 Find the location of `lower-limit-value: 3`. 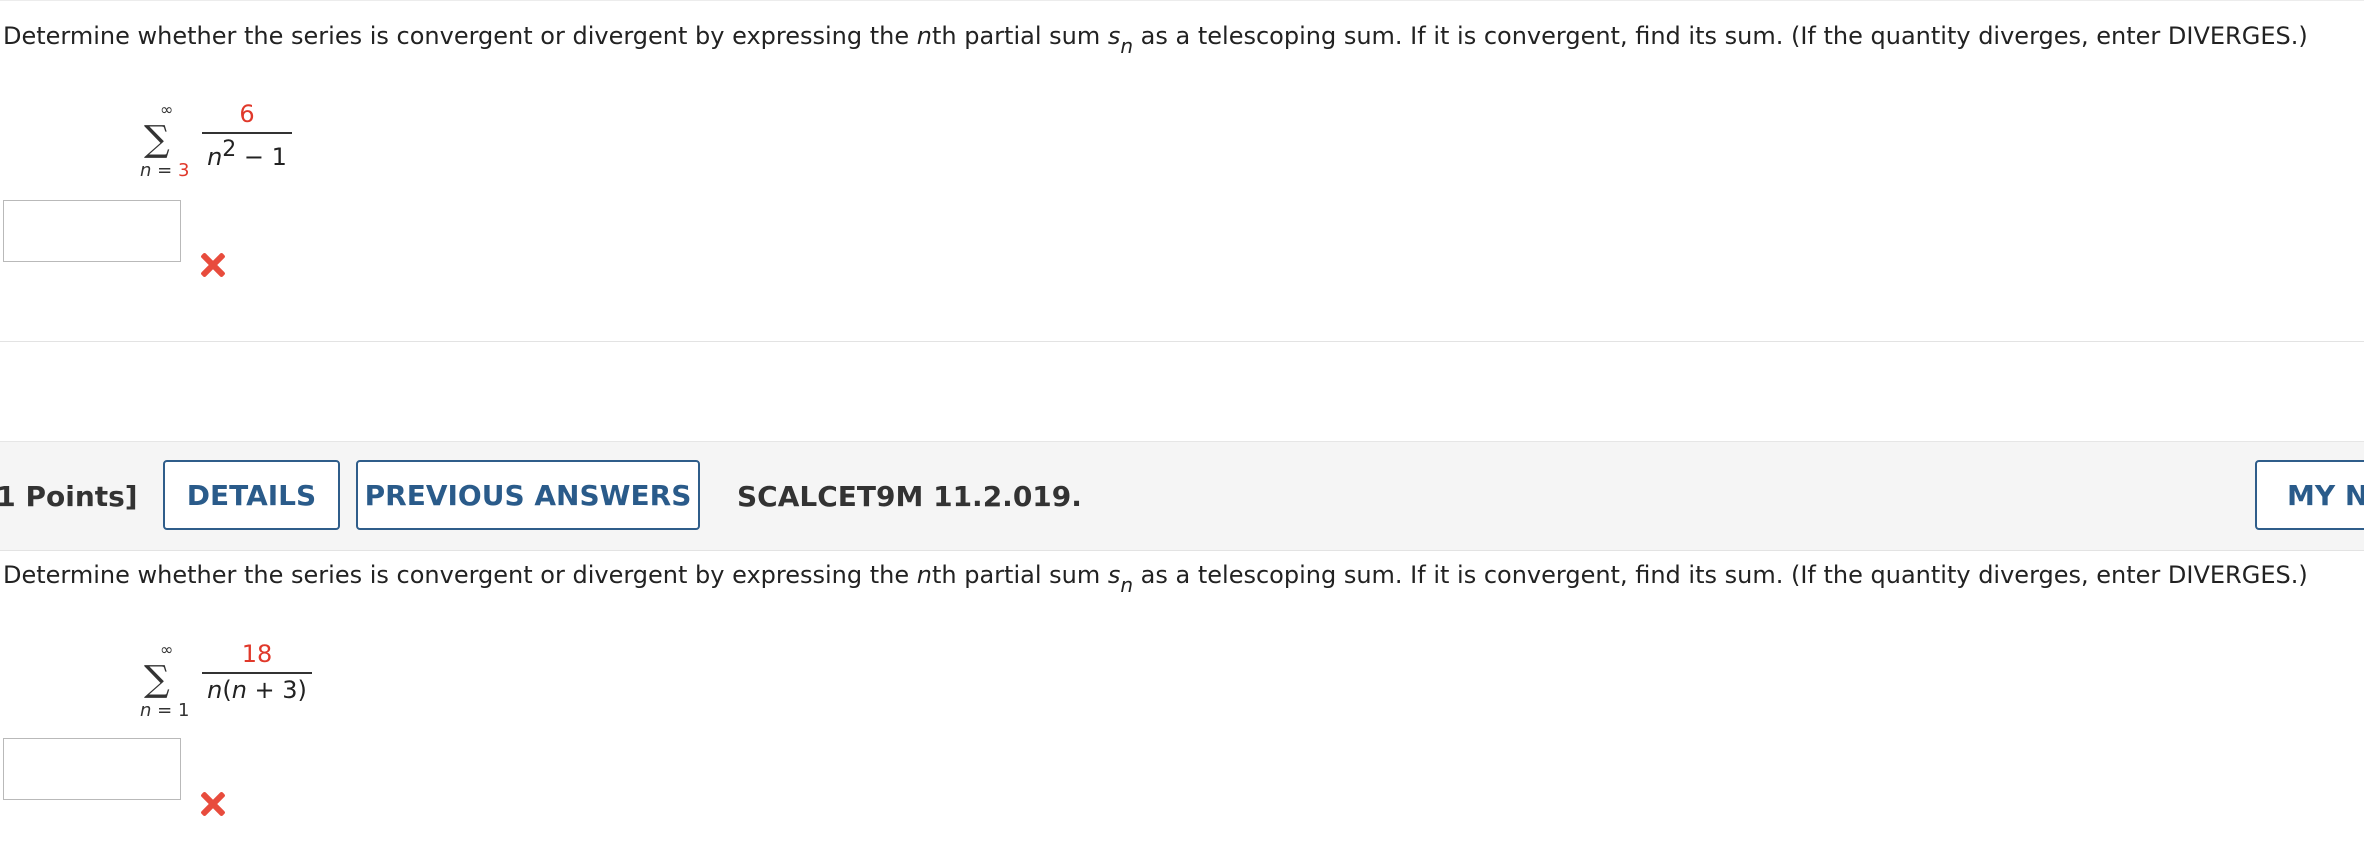

lower-limit-value: 3 is located at coordinates (183, 170).